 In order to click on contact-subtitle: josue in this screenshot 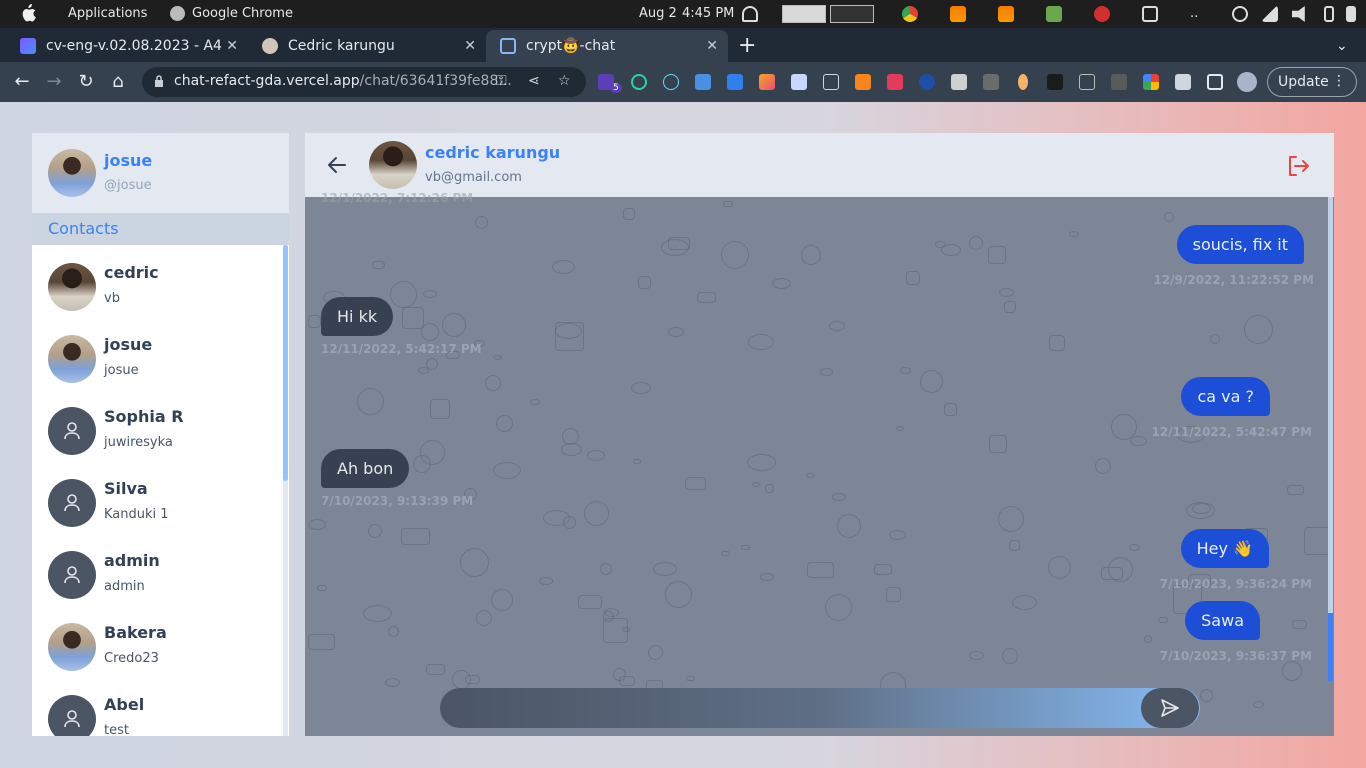, I will do `click(121, 370)`.